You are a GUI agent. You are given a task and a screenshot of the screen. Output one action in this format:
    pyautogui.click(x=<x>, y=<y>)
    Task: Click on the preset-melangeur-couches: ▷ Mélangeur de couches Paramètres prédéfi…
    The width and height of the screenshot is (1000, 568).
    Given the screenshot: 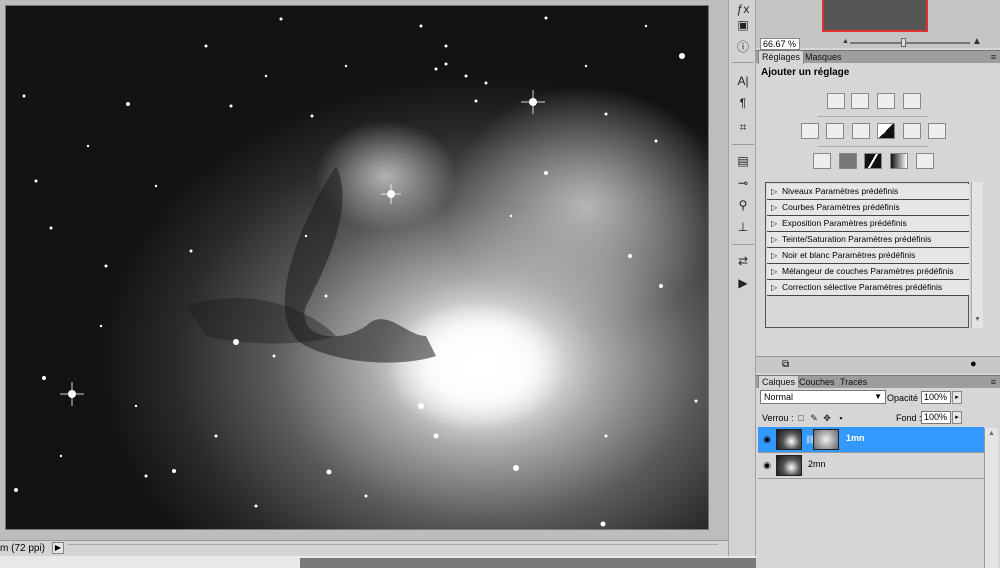 What is the action you would take?
    pyautogui.click(x=868, y=272)
    